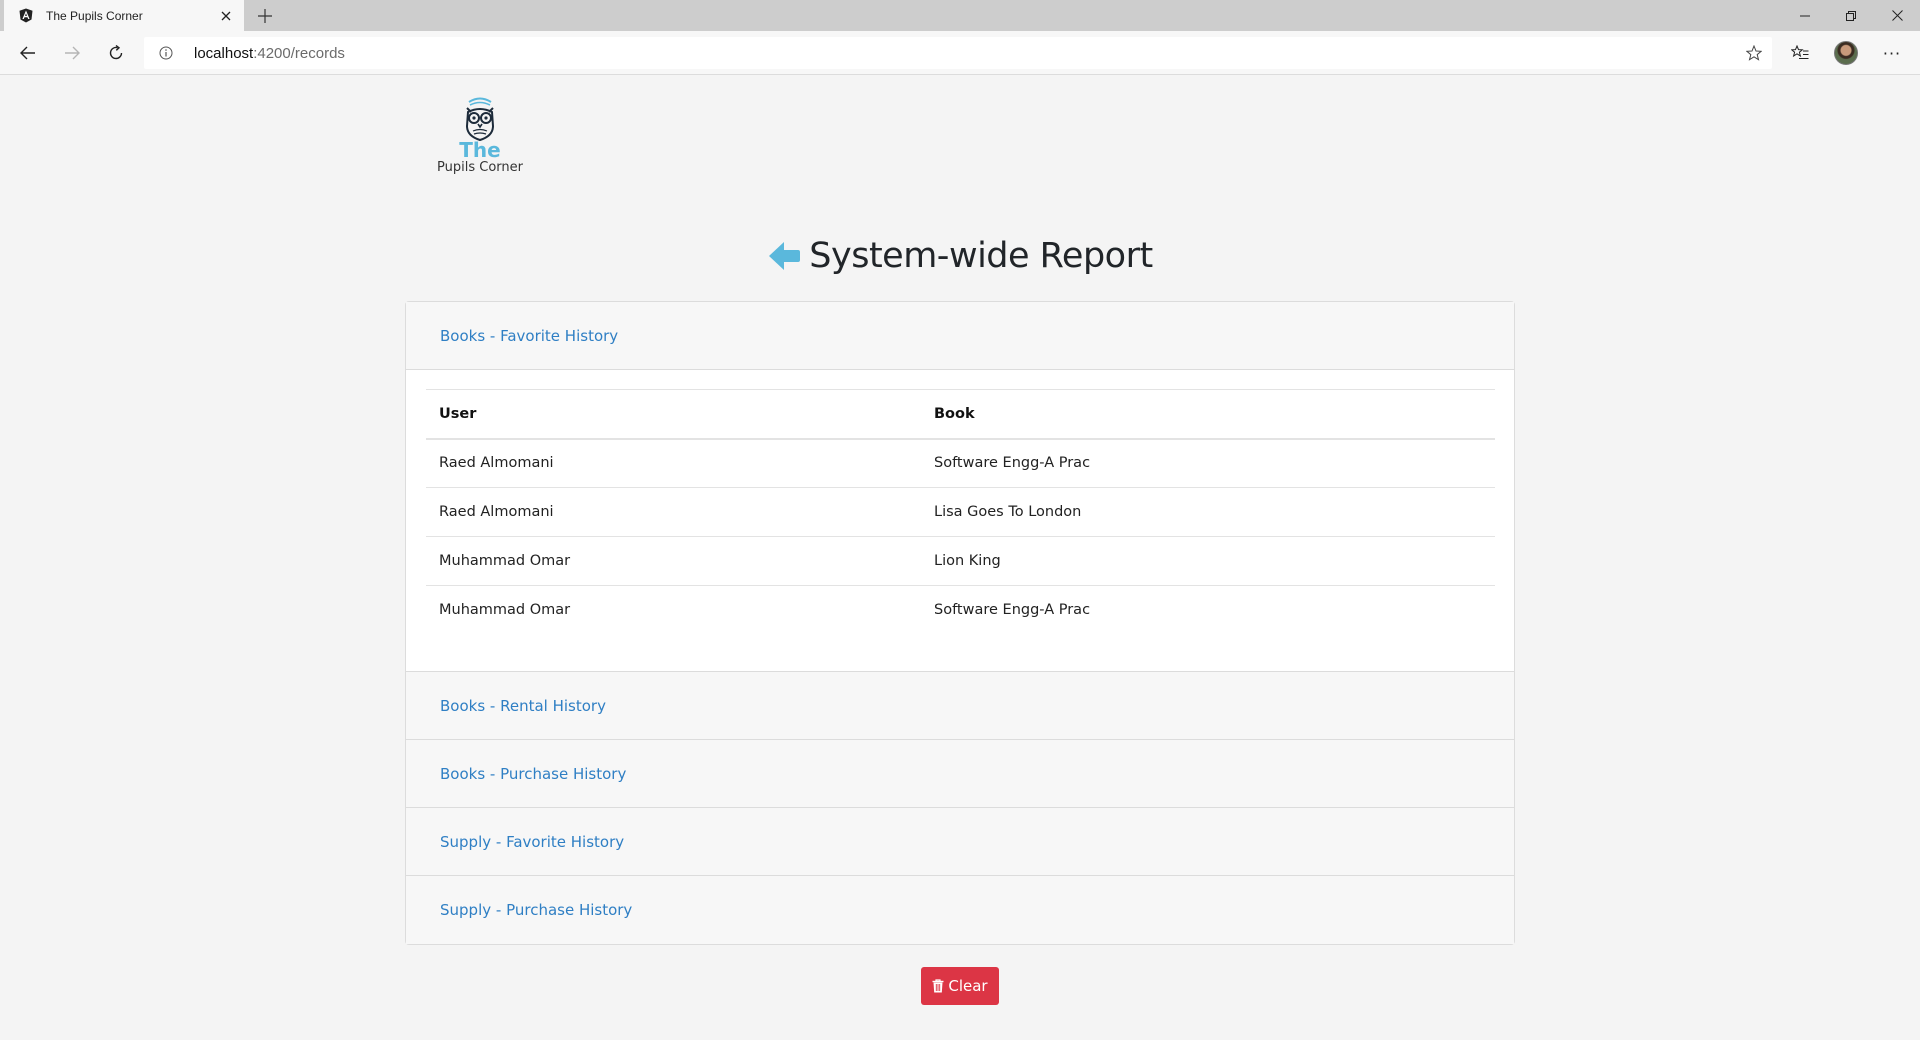 The width and height of the screenshot is (1920, 1040). I want to click on table-row: Raed Almomani Software Engg-A Prac, so click(960, 463).